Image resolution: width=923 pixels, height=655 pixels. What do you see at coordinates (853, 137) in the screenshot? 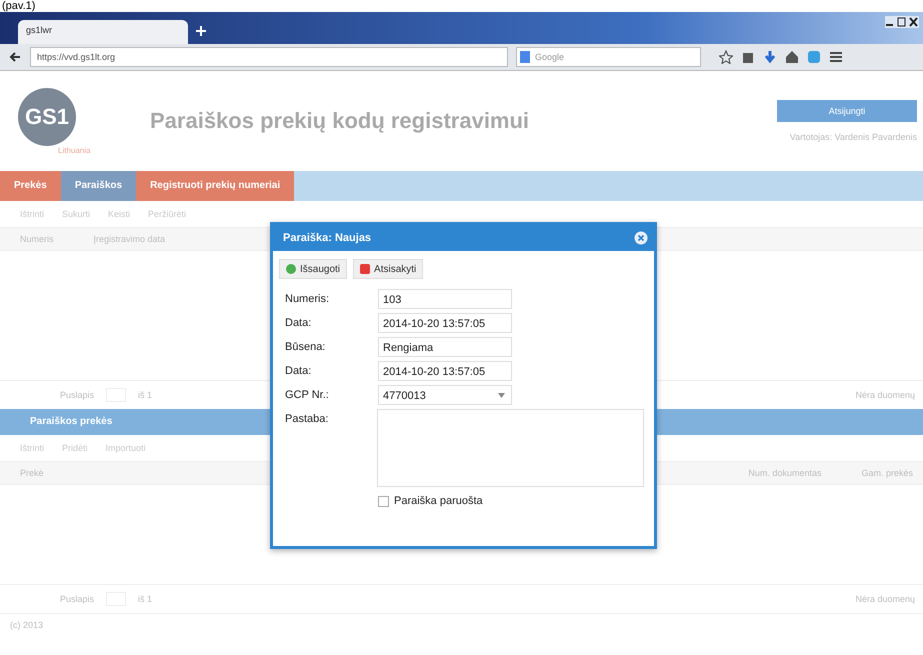
I see `user-name: Vartotojas: Vardenis Pavardenis` at bounding box center [853, 137].